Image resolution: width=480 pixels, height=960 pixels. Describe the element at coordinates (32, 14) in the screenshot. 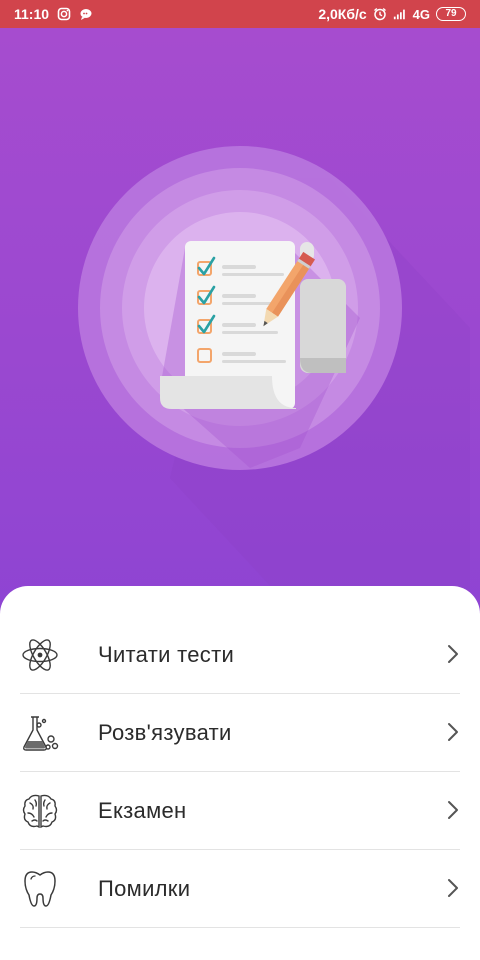

I see `clock: 11:10` at that location.